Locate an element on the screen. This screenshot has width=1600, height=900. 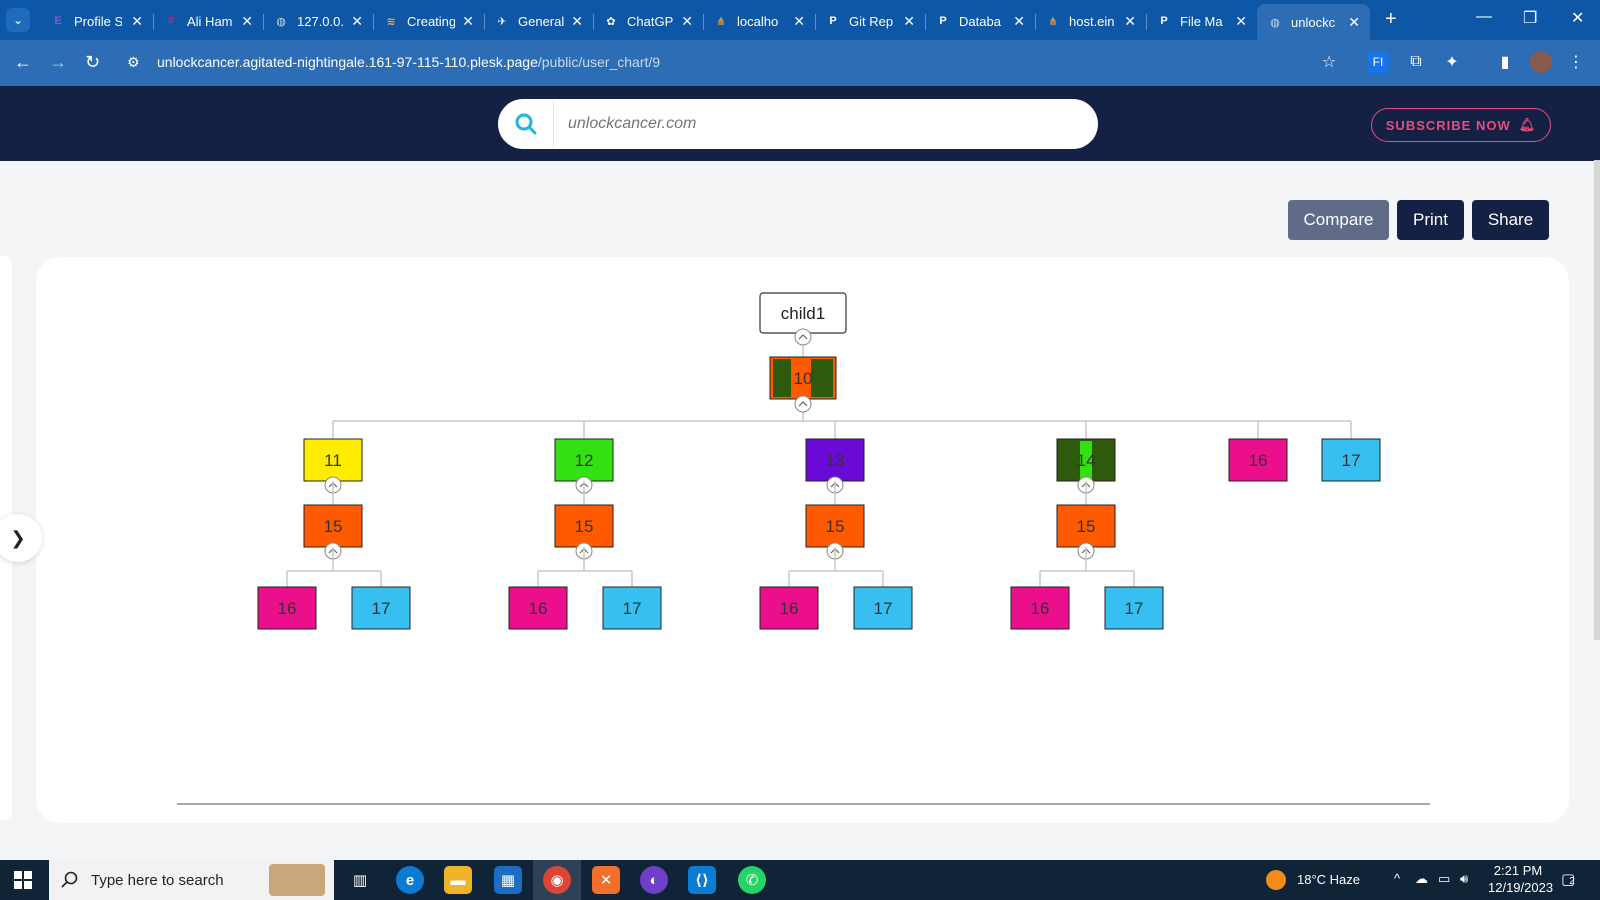
tree-node-label: 11 is located at coordinates (333, 460).